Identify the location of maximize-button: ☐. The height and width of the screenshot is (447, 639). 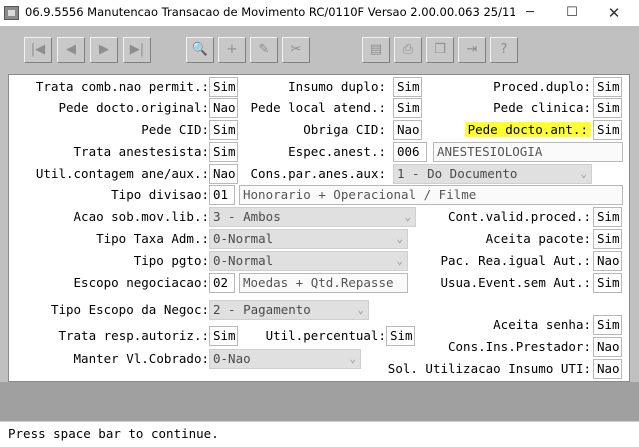
(572, 13).